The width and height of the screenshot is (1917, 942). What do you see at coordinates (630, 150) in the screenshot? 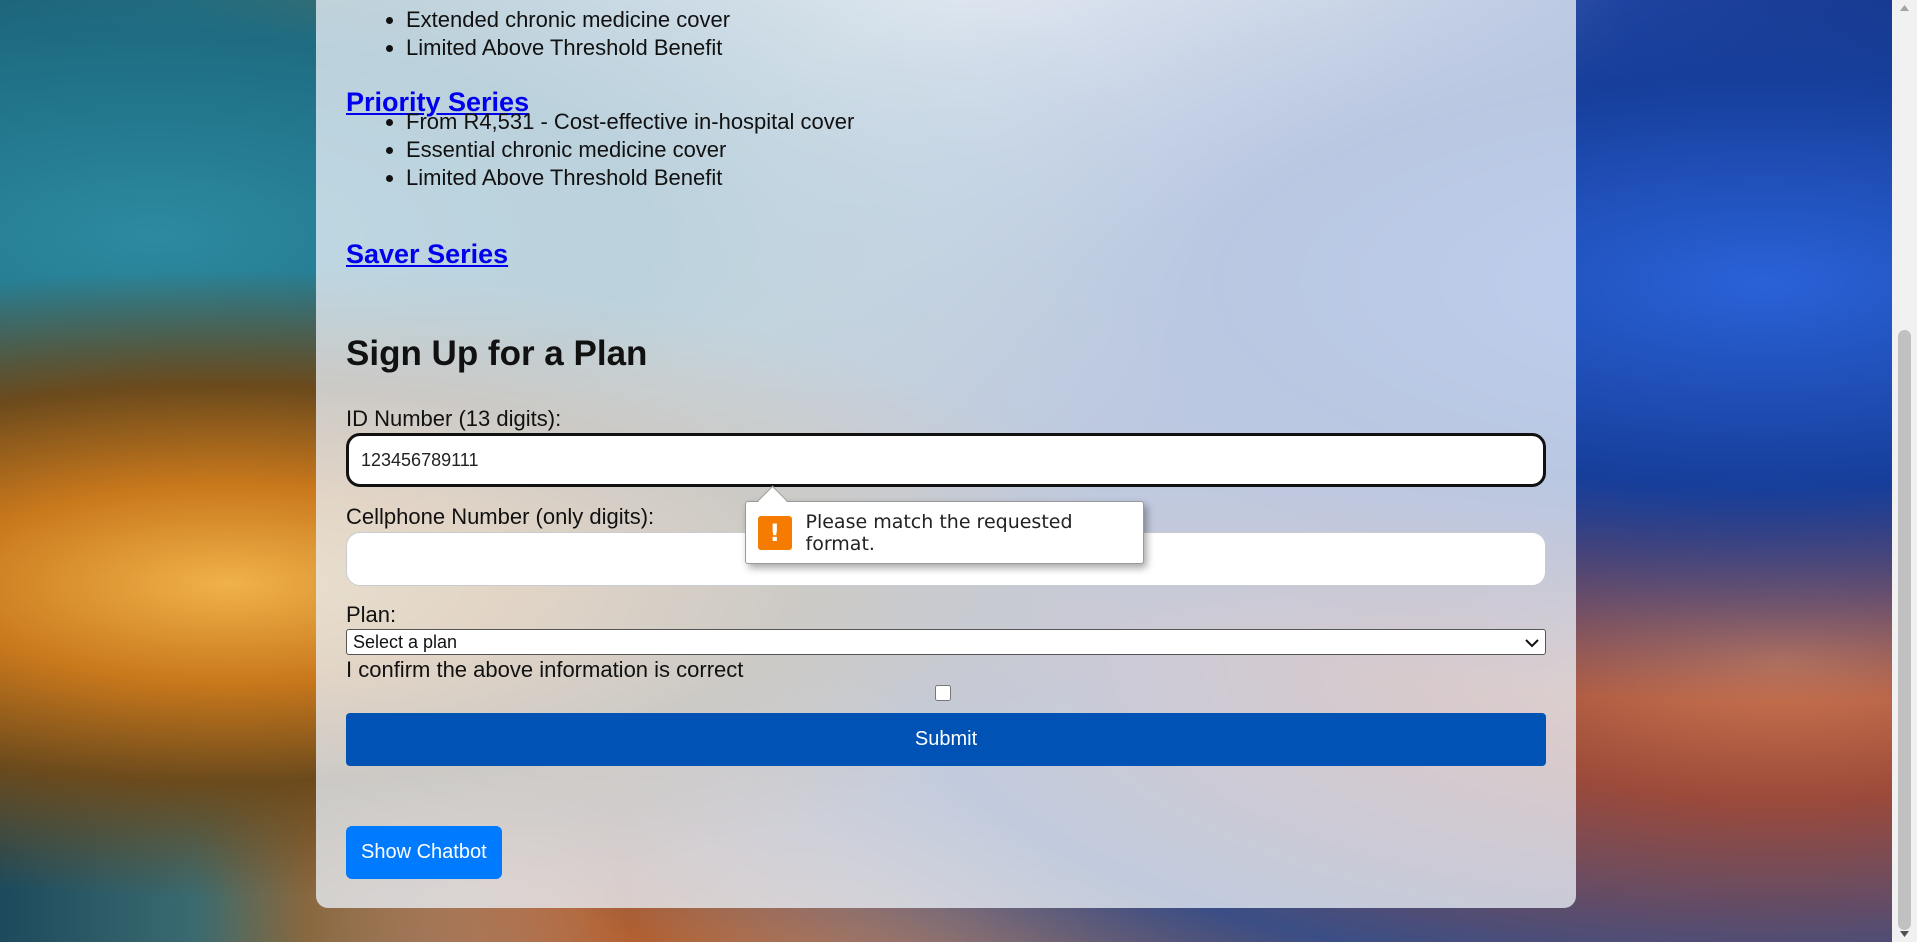
I see `list-item: Essential chronic medicine cover` at bounding box center [630, 150].